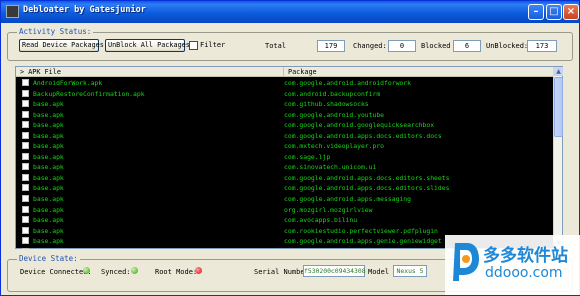 The width and height of the screenshot is (580, 296). I want to click on package-cell: com.google.android.apps.messaging, so click(347, 199).